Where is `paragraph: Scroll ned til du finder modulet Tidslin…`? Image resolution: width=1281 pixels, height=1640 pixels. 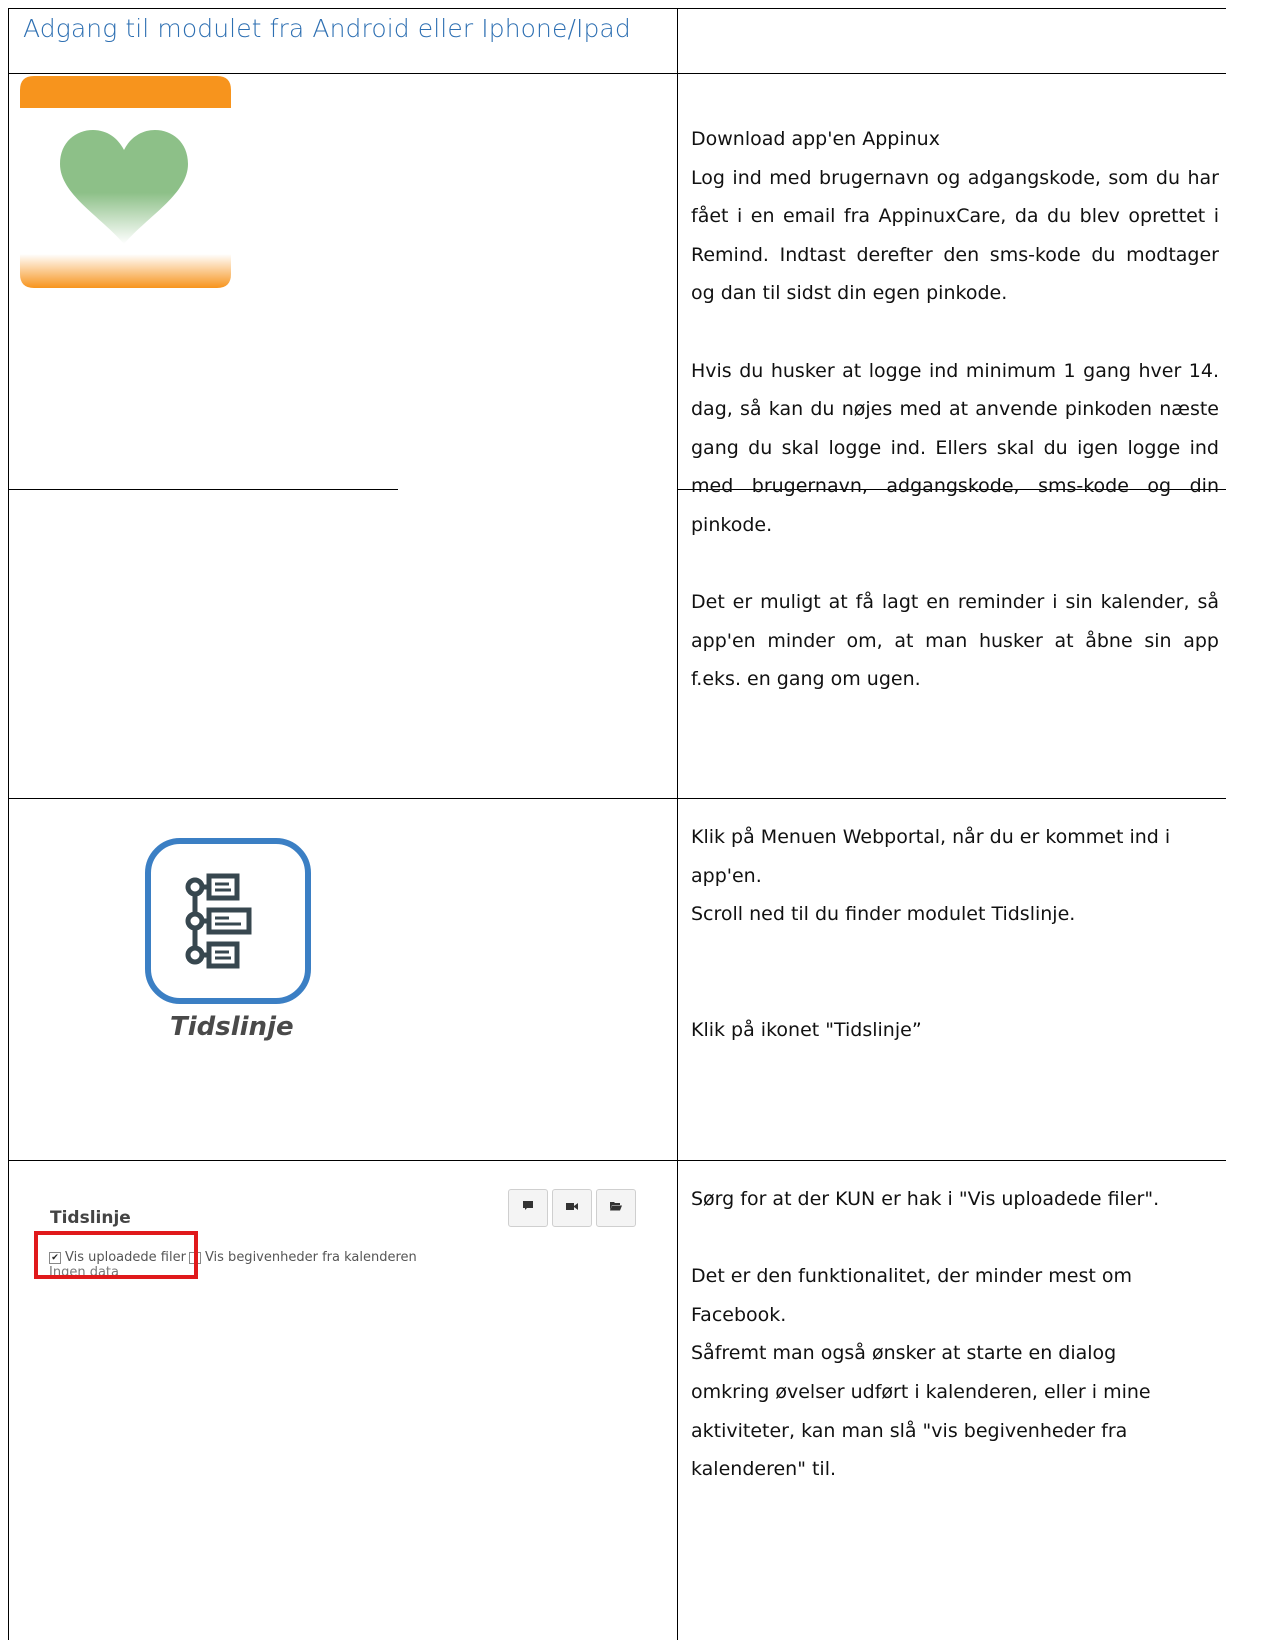 paragraph: Scroll ned til du finder modulet Tidslin… is located at coordinates (883, 914).